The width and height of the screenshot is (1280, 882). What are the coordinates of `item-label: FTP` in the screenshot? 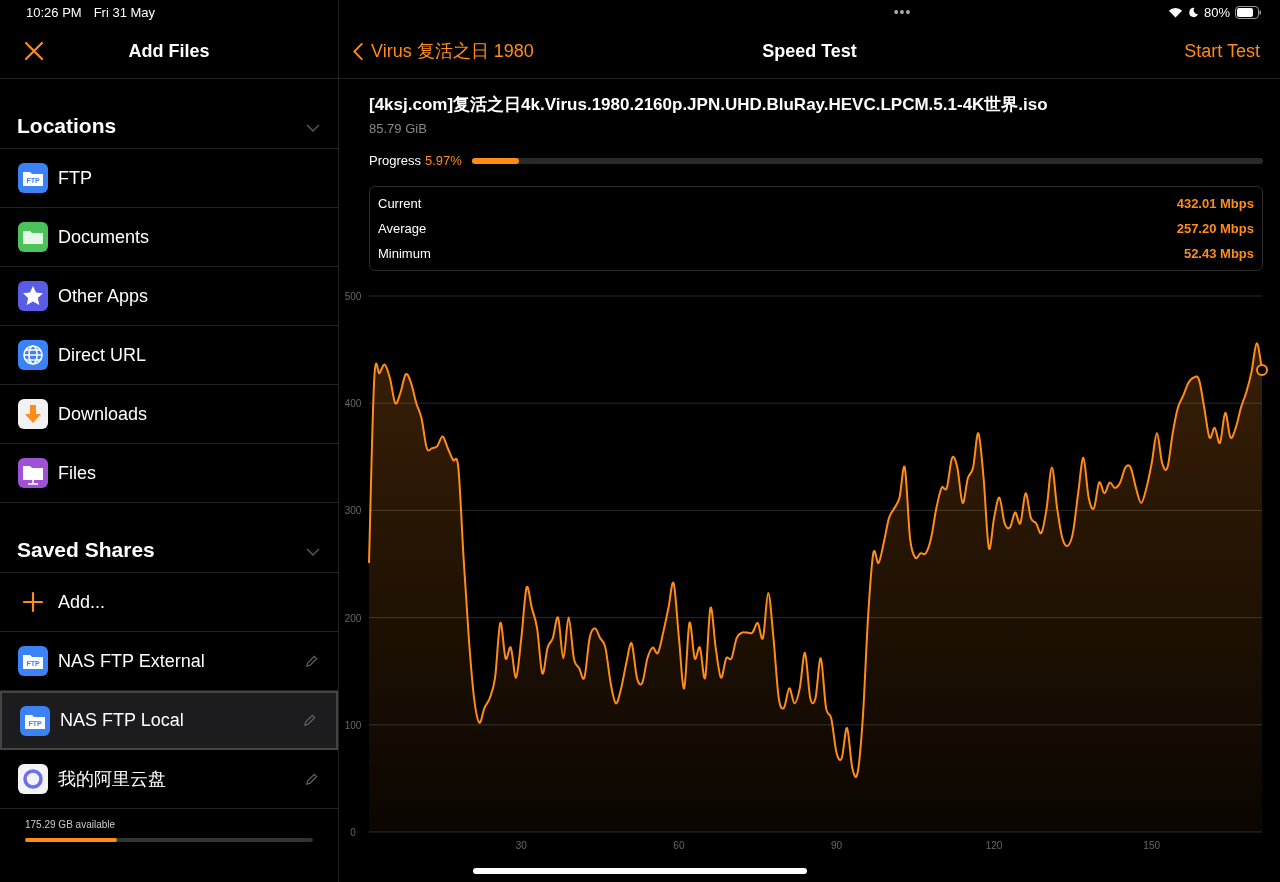 It's located at (75, 178).